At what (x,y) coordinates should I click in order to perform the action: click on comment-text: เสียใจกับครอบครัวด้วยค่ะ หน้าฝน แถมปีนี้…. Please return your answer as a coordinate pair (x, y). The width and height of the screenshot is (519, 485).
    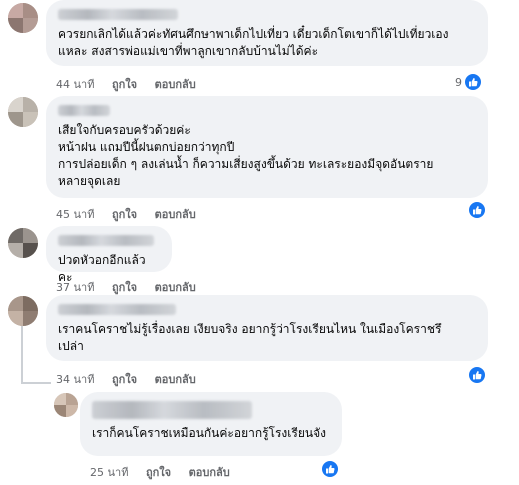
    Looking at the image, I should click on (246, 155).